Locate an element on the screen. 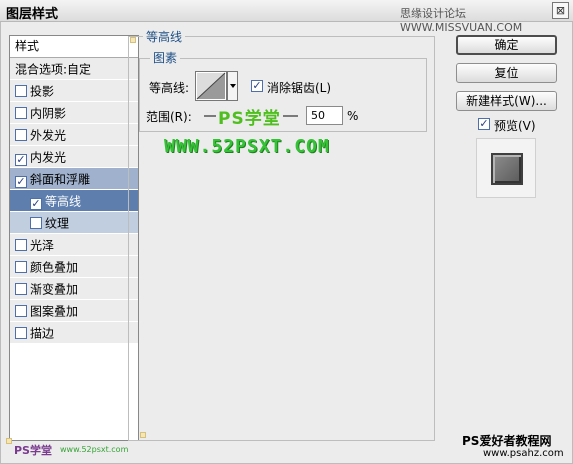 The width and height of the screenshot is (573, 464). anti-alias-label: 消除锯齿(L) is located at coordinates (299, 88).